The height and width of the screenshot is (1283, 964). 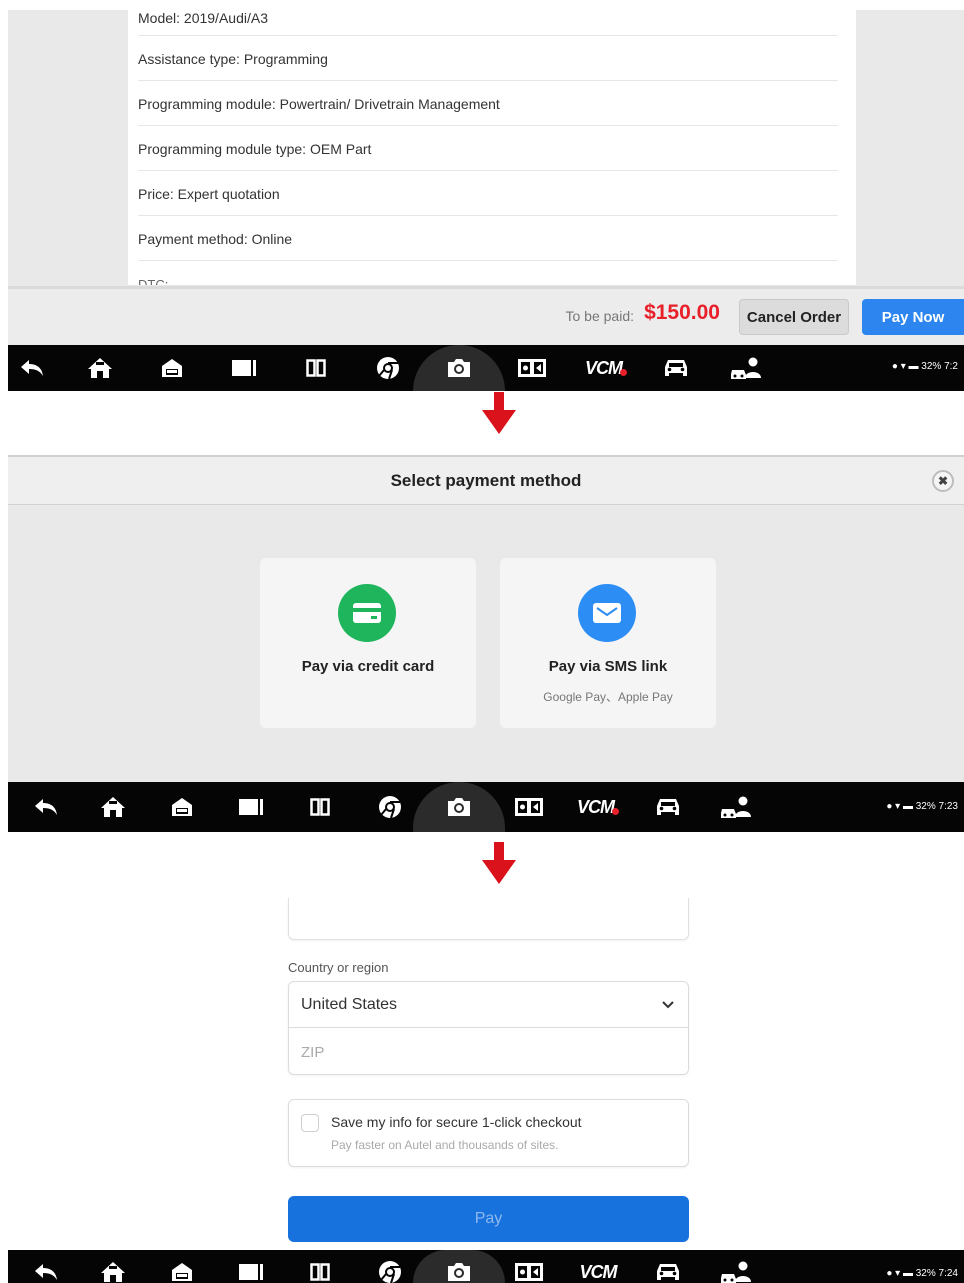 I want to click on status-bar: ● ▾ ▬ 32% 7:2, so click(x=924, y=366).